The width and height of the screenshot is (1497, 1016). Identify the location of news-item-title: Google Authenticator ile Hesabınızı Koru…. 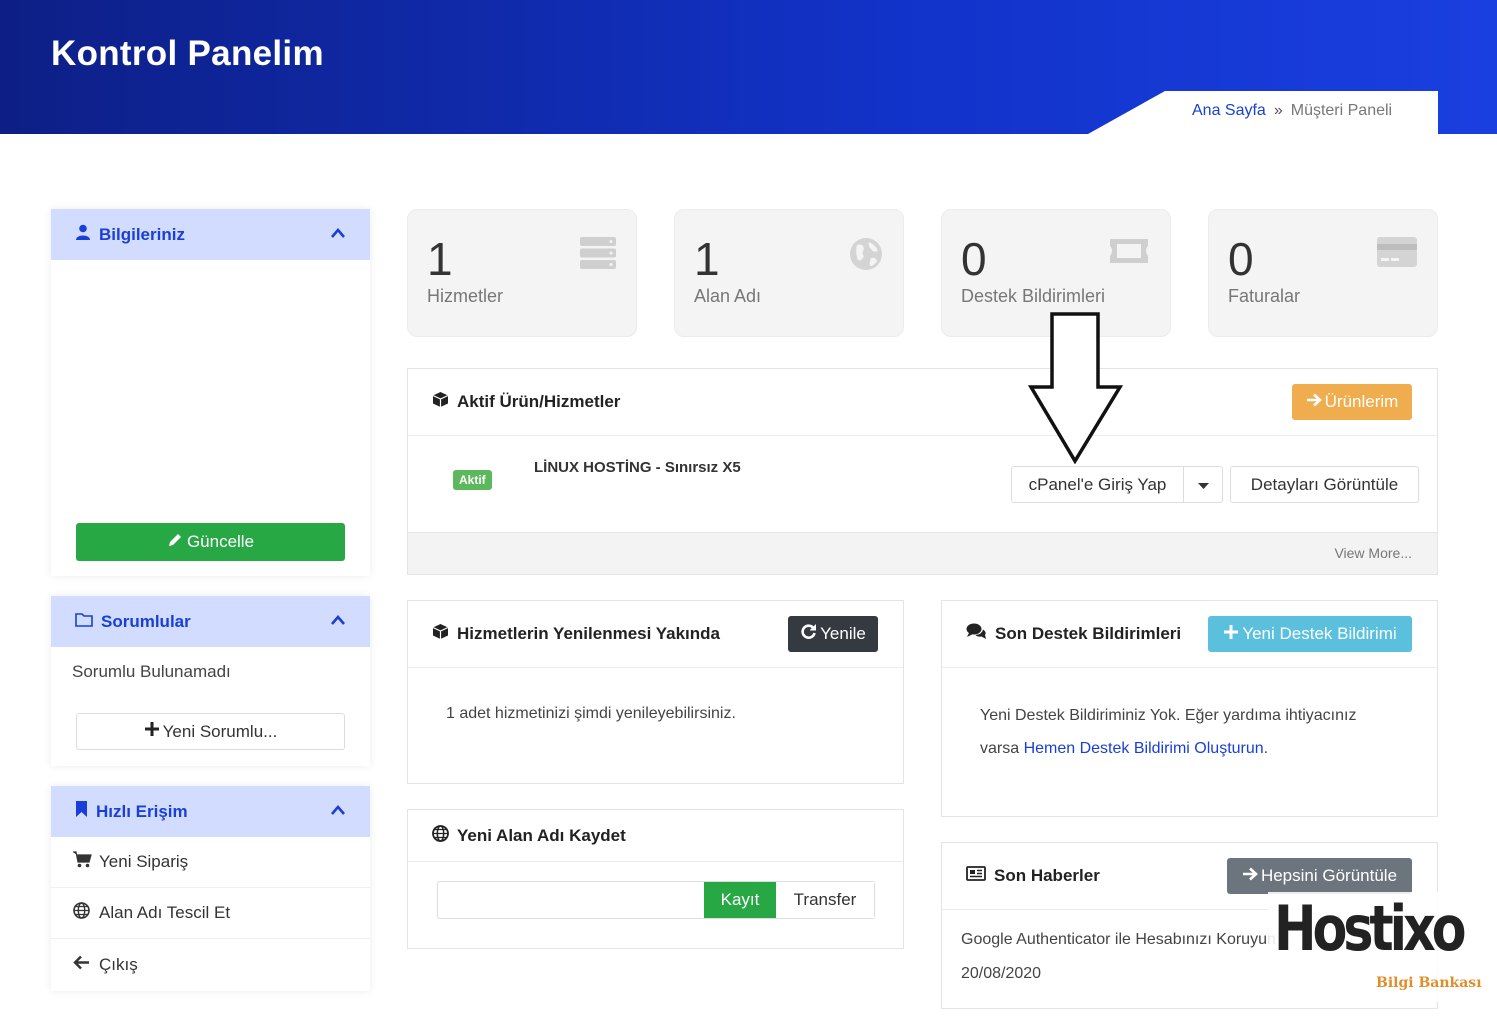
(1118, 940).